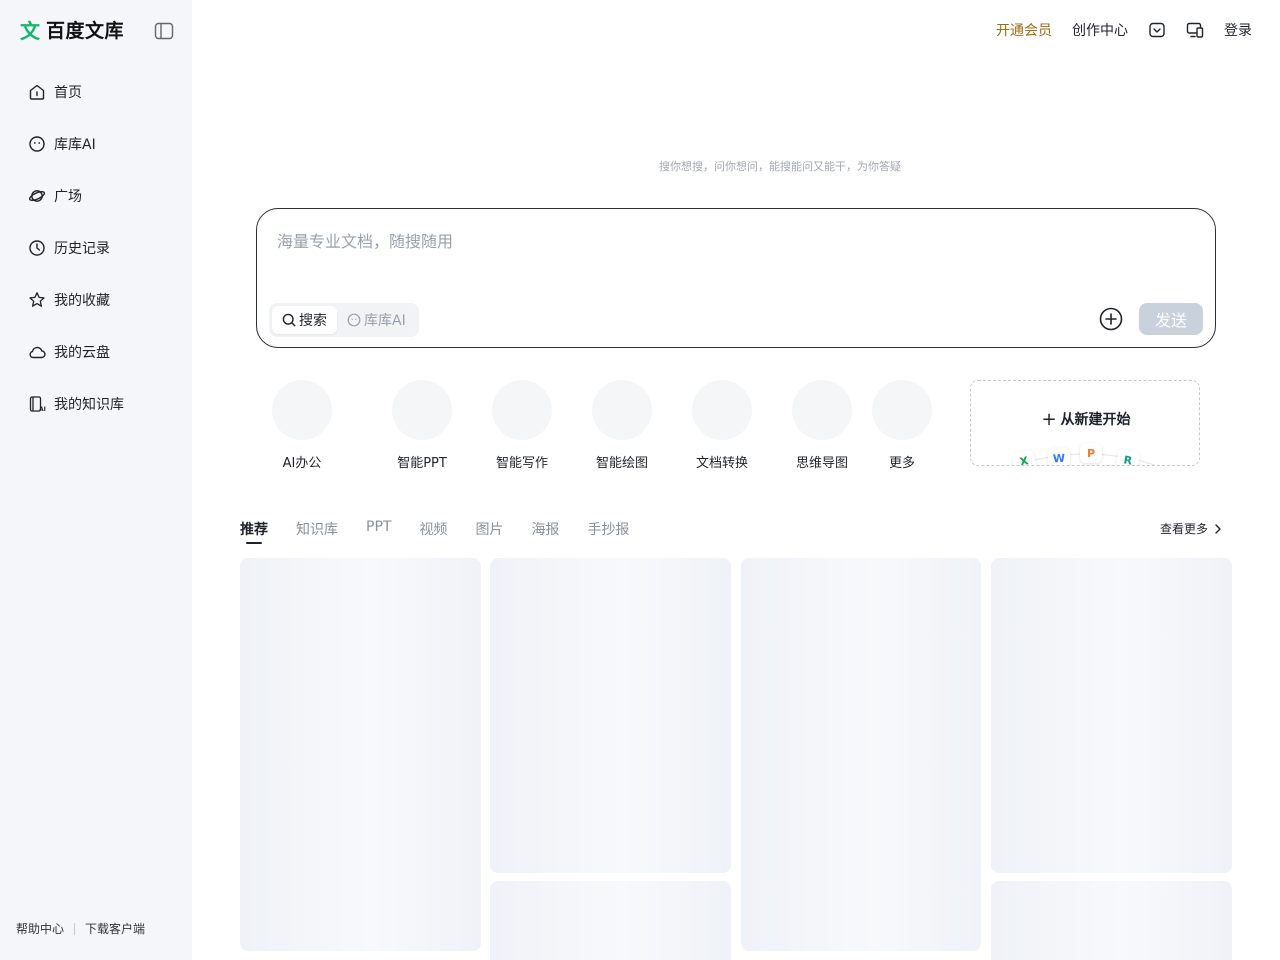  Describe the element at coordinates (82, 249) in the screenshot. I see `sidebar-item-label: 历史记录` at that location.